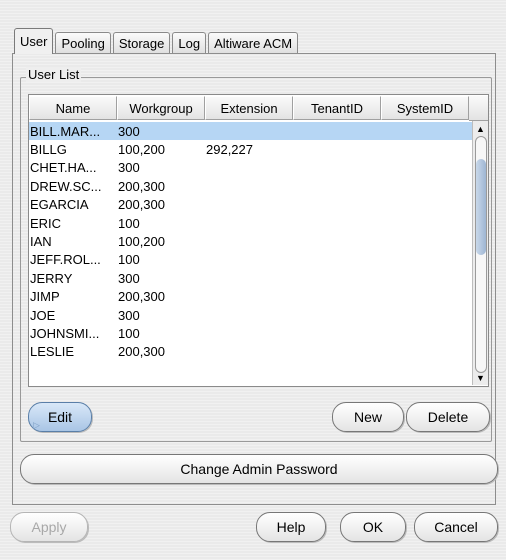 The height and width of the screenshot is (560, 506). Describe the element at coordinates (259, 469) in the screenshot. I see `change-admin-password-button: Change Admin Password` at that location.